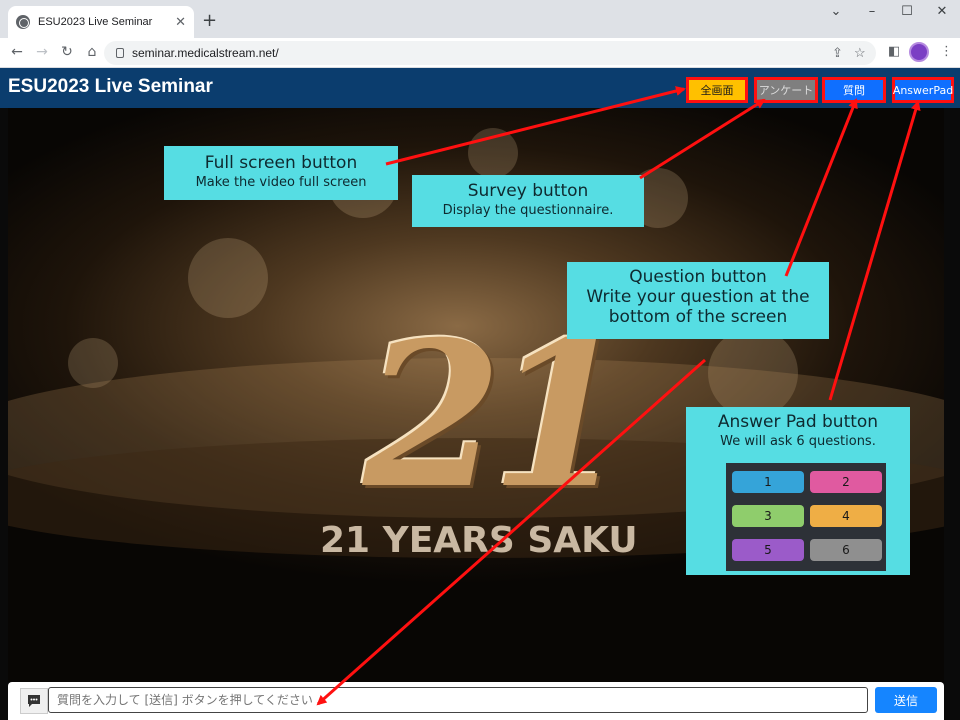 The height and width of the screenshot is (720, 960). Describe the element at coordinates (846, 550) in the screenshot. I see `answer-key-6: 6` at that location.